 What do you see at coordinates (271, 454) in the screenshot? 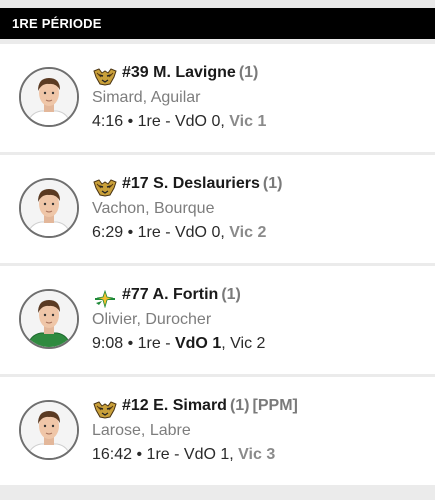
I see `team-b-score: 3` at bounding box center [271, 454].